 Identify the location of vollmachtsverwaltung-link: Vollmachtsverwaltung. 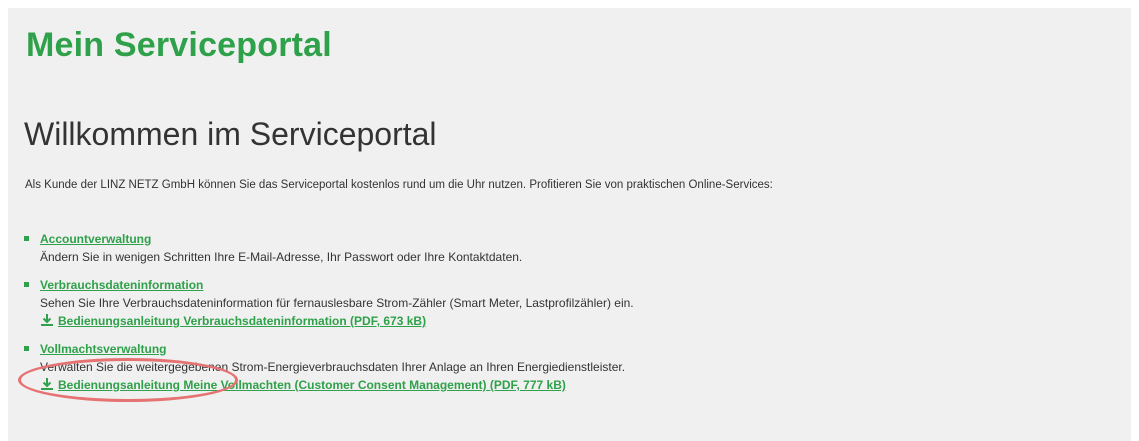
(103, 349).